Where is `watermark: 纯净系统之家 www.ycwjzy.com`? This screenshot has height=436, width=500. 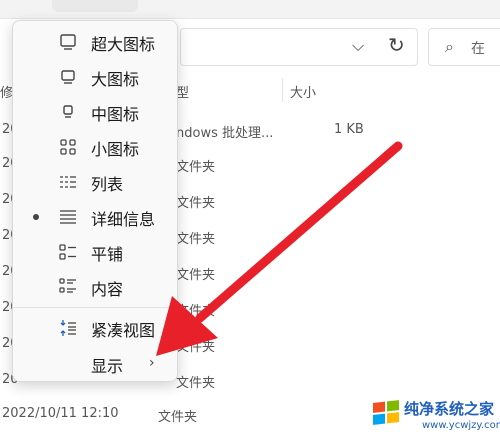
watermark: 纯净系统之家 www.ycwjzy.com is located at coordinates (436, 416).